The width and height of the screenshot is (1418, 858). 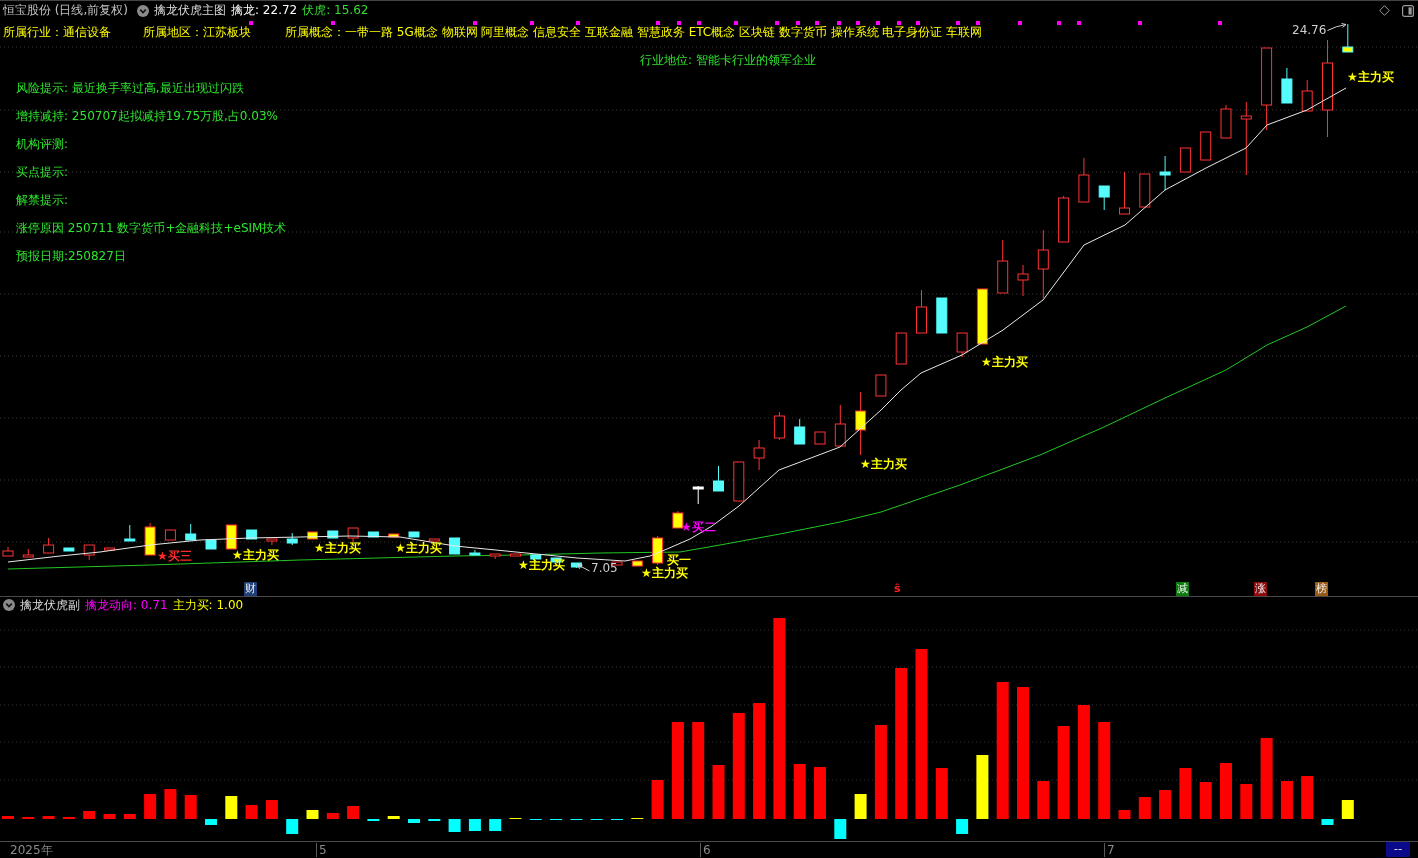 I want to click on indicator-reading: 主力买: 1.00, so click(x=208, y=605).